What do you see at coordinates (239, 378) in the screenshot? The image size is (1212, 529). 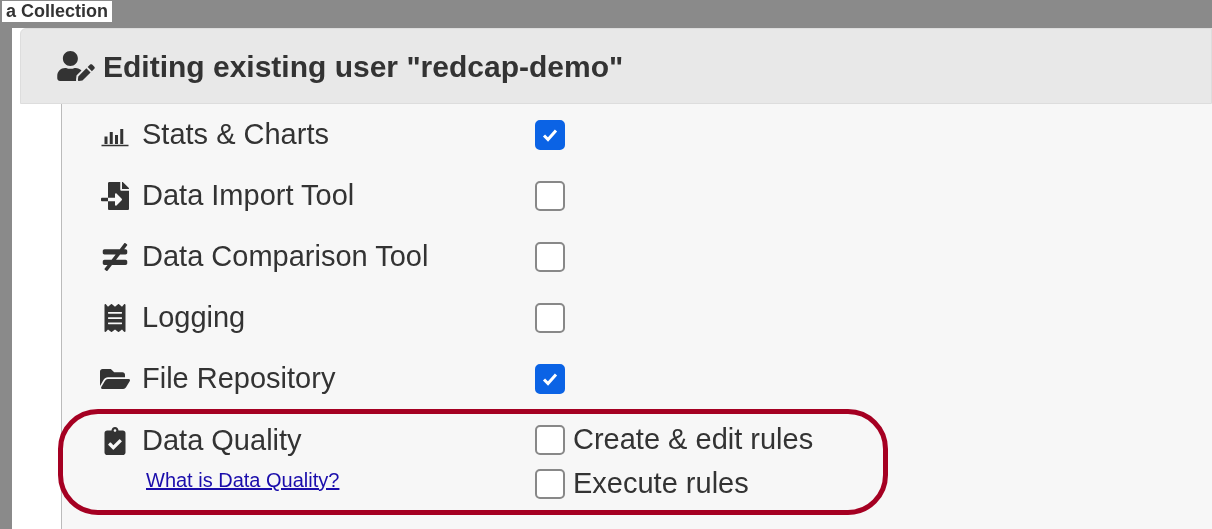 I see `permission-label: File Repository` at bounding box center [239, 378].